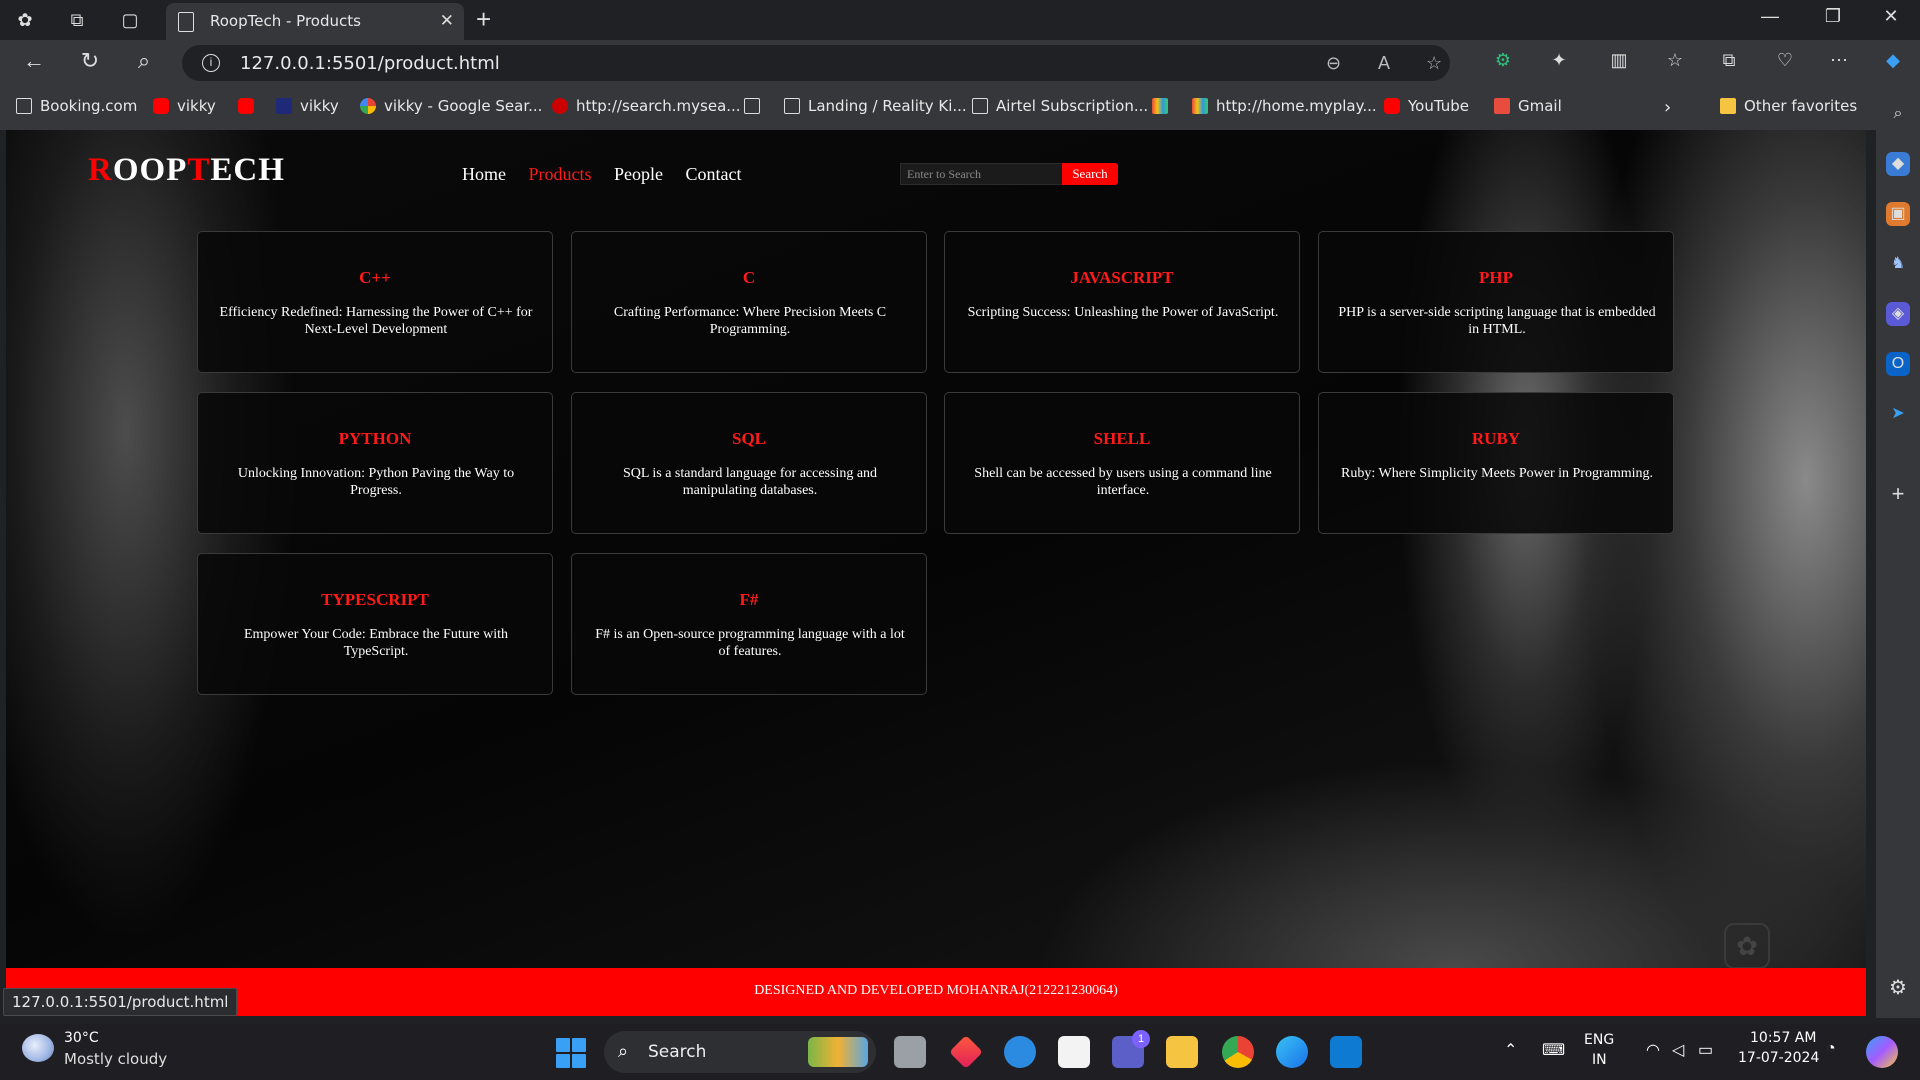 This screenshot has height=1080, width=1920. What do you see at coordinates (714, 174) in the screenshot?
I see `nav-contact: Contact` at bounding box center [714, 174].